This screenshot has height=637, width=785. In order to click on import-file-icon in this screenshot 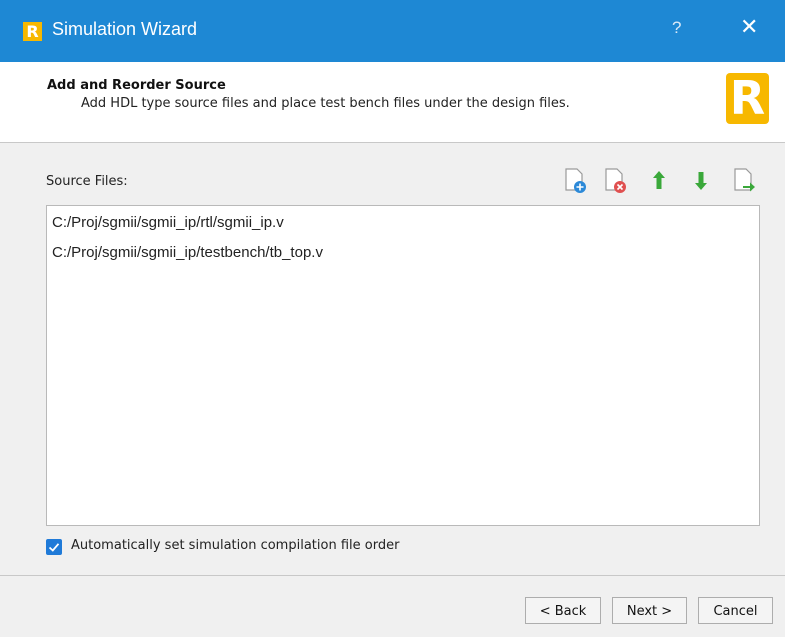, I will do `click(744, 180)`.